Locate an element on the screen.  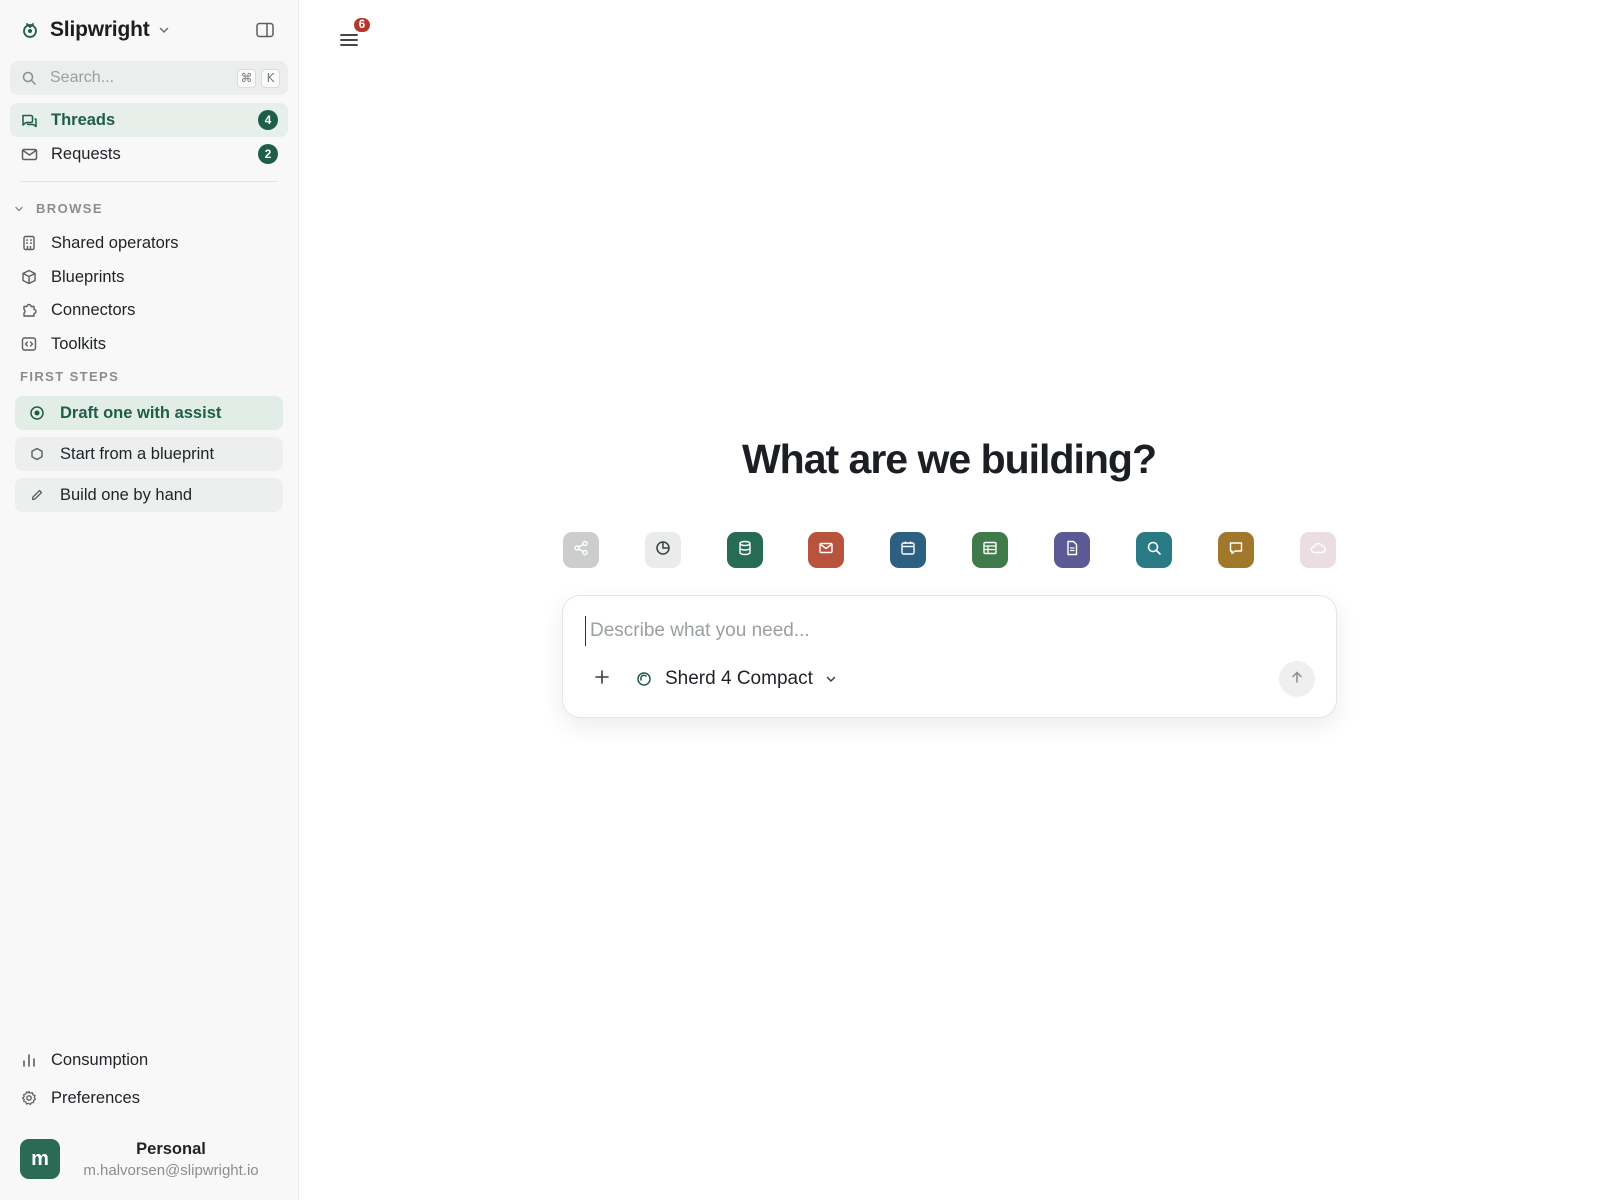
add-attachment-button is located at coordinates (602, 679).